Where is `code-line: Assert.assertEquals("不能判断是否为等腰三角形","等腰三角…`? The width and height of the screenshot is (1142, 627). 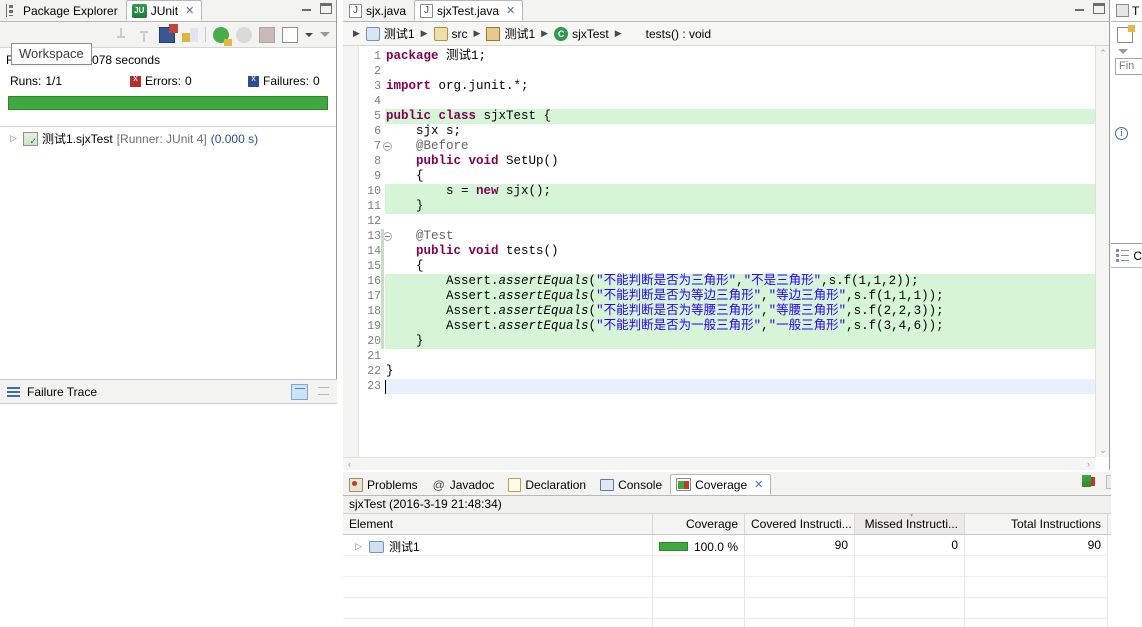
code-line: Assert.assertEquals("不能判断是否为等腰三角形","等腰三角… is located at coordinates (740, 311).